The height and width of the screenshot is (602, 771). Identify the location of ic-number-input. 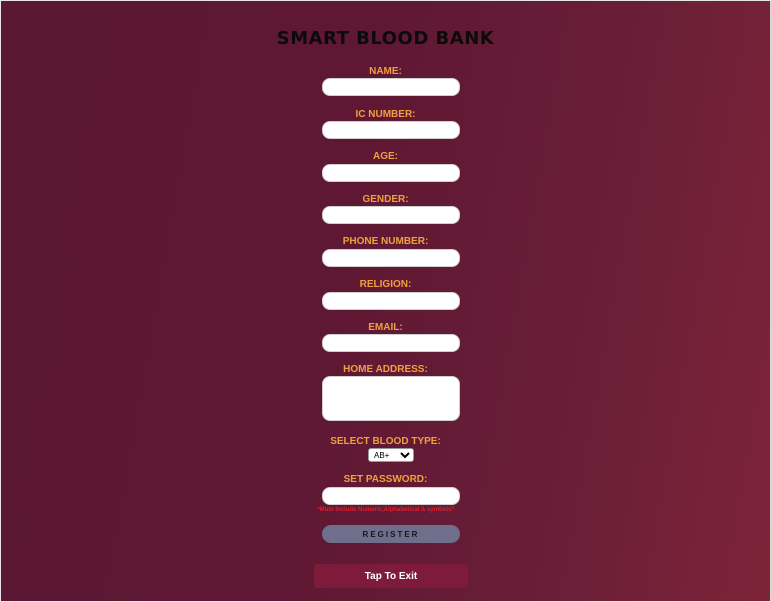
(391, 130).